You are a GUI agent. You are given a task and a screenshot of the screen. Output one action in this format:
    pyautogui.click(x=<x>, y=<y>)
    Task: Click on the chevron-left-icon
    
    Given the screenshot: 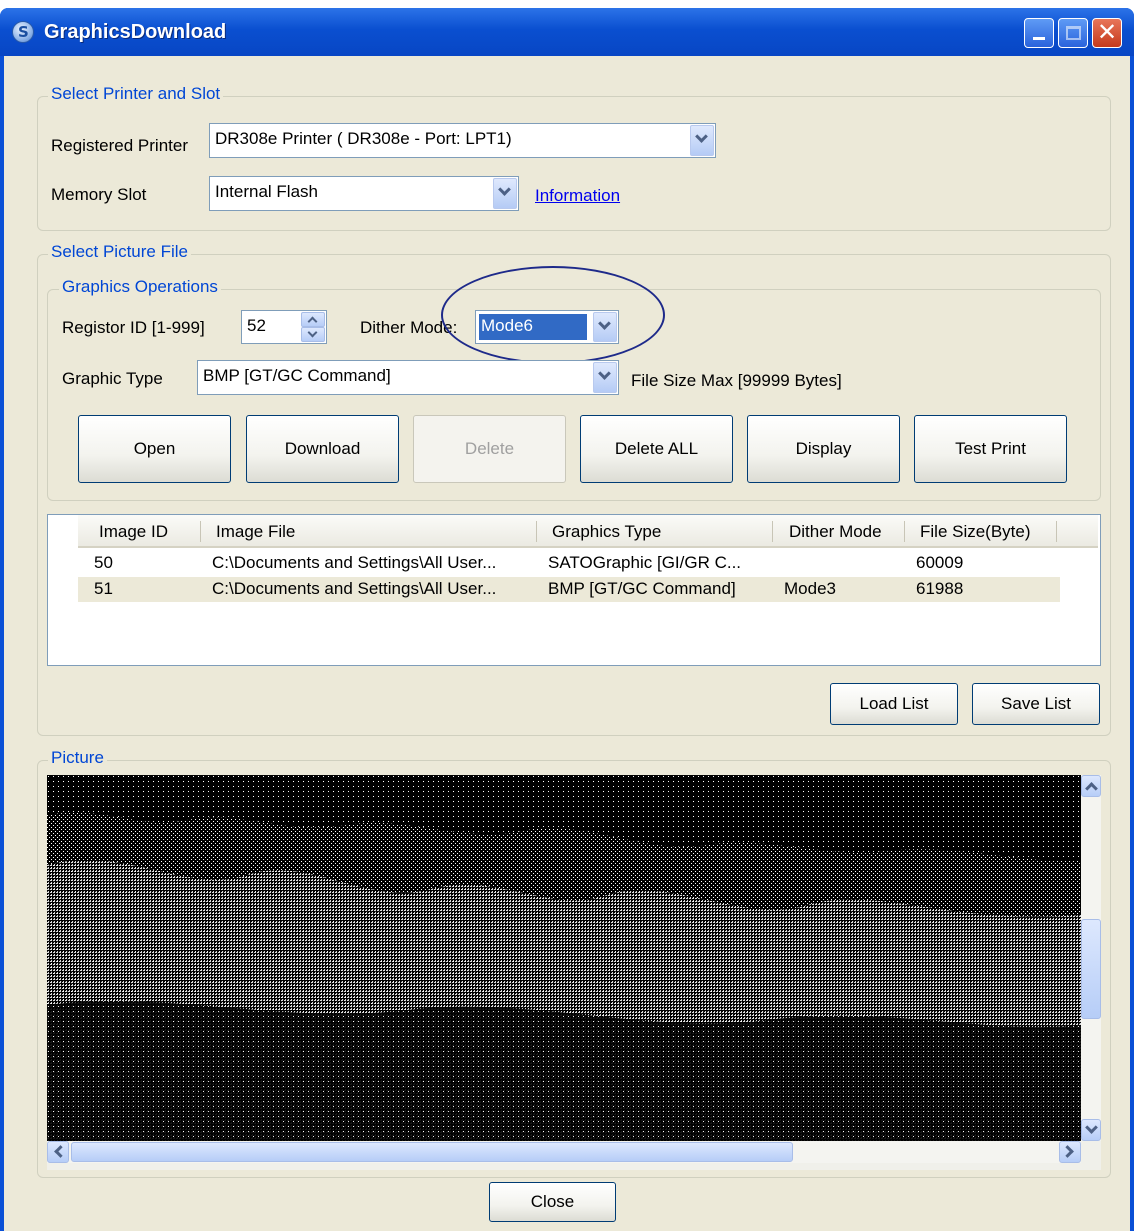 What is the action you would take?
    pyautogui.click(x=60, y=1151)
    